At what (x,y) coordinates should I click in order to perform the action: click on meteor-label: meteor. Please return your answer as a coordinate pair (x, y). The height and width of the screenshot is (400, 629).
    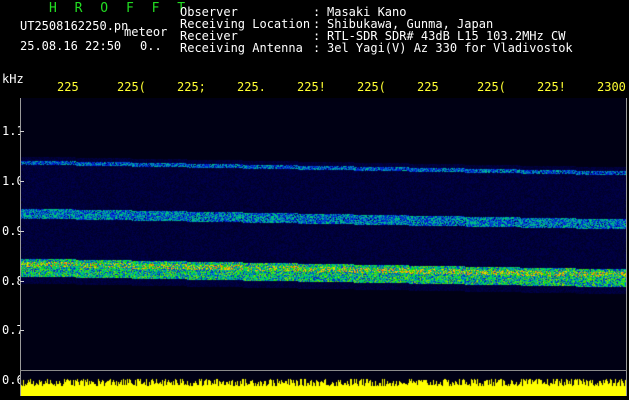
    Looking at the image, I should click on (146, 32).